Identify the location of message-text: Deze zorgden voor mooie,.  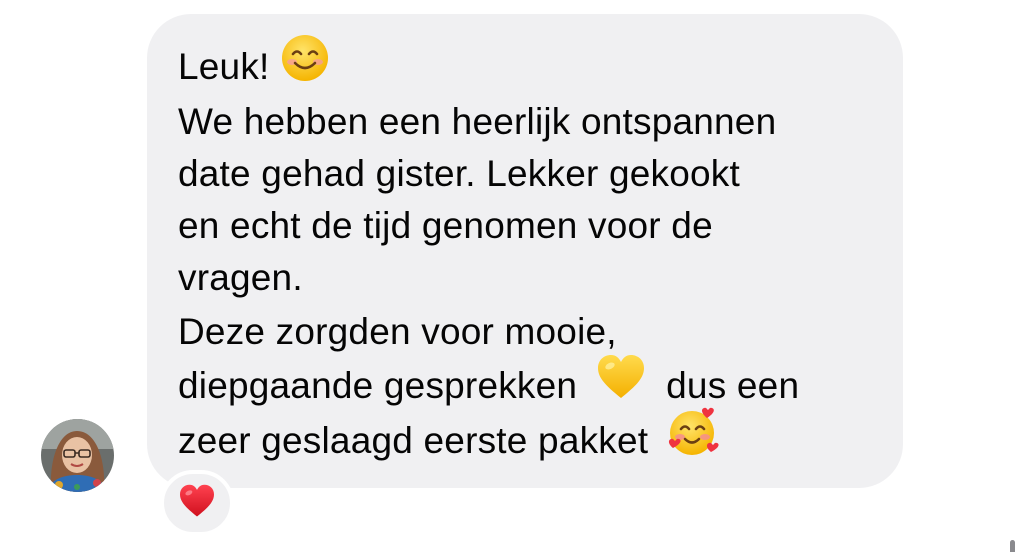
(397, 331).